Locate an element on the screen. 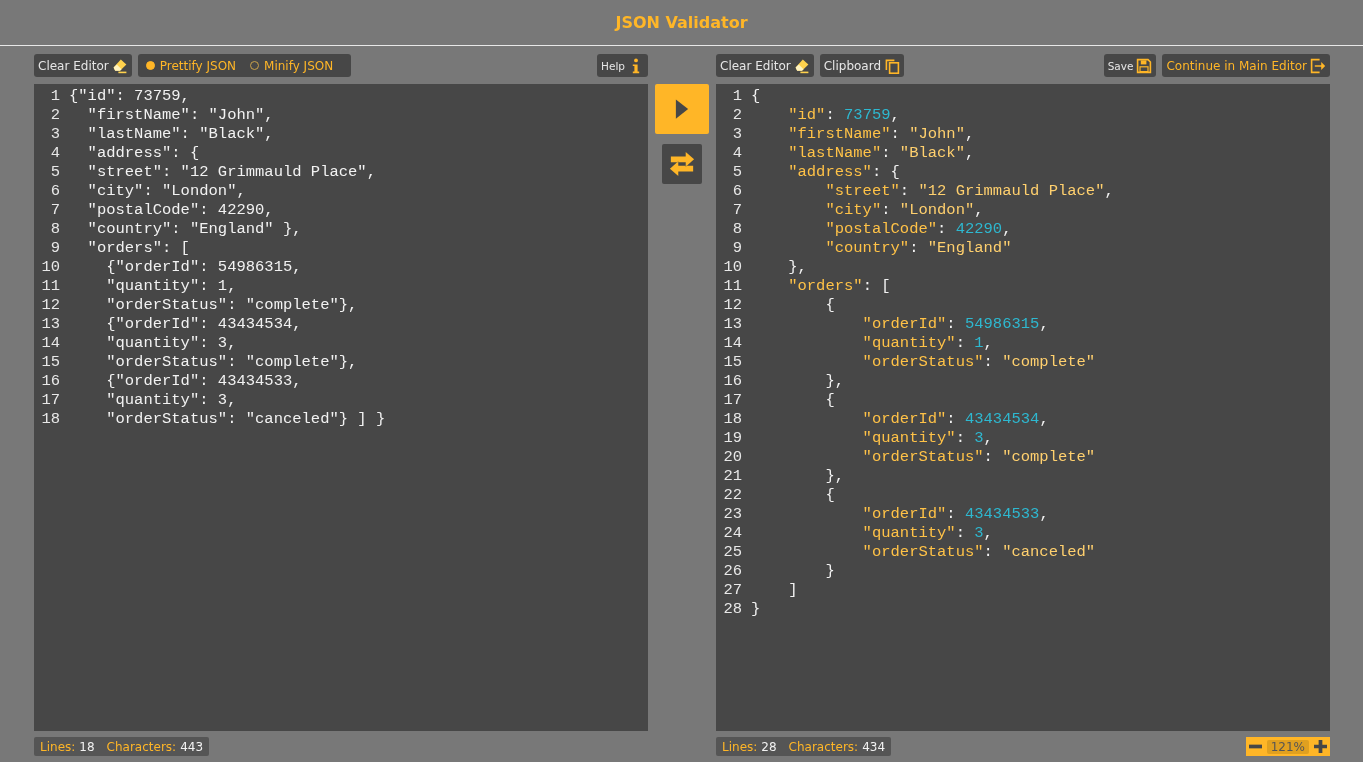 The width and height of the screenshot is (1363, 762). code-line: "orderId": 43434533, is located at coordinates (955, 514).